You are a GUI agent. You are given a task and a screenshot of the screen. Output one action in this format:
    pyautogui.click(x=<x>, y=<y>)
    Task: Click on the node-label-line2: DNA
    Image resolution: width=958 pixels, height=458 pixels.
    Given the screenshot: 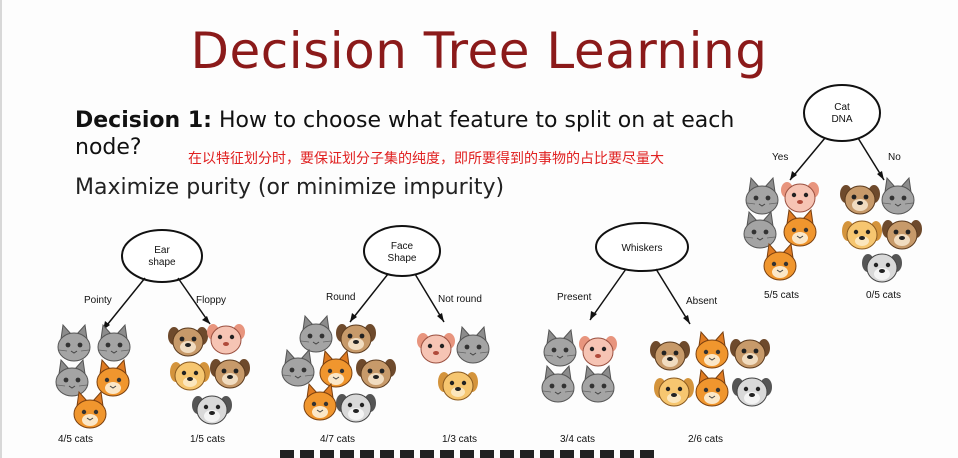 What is the action you would take?
    pyautogui.click(x=841, y=119)
    